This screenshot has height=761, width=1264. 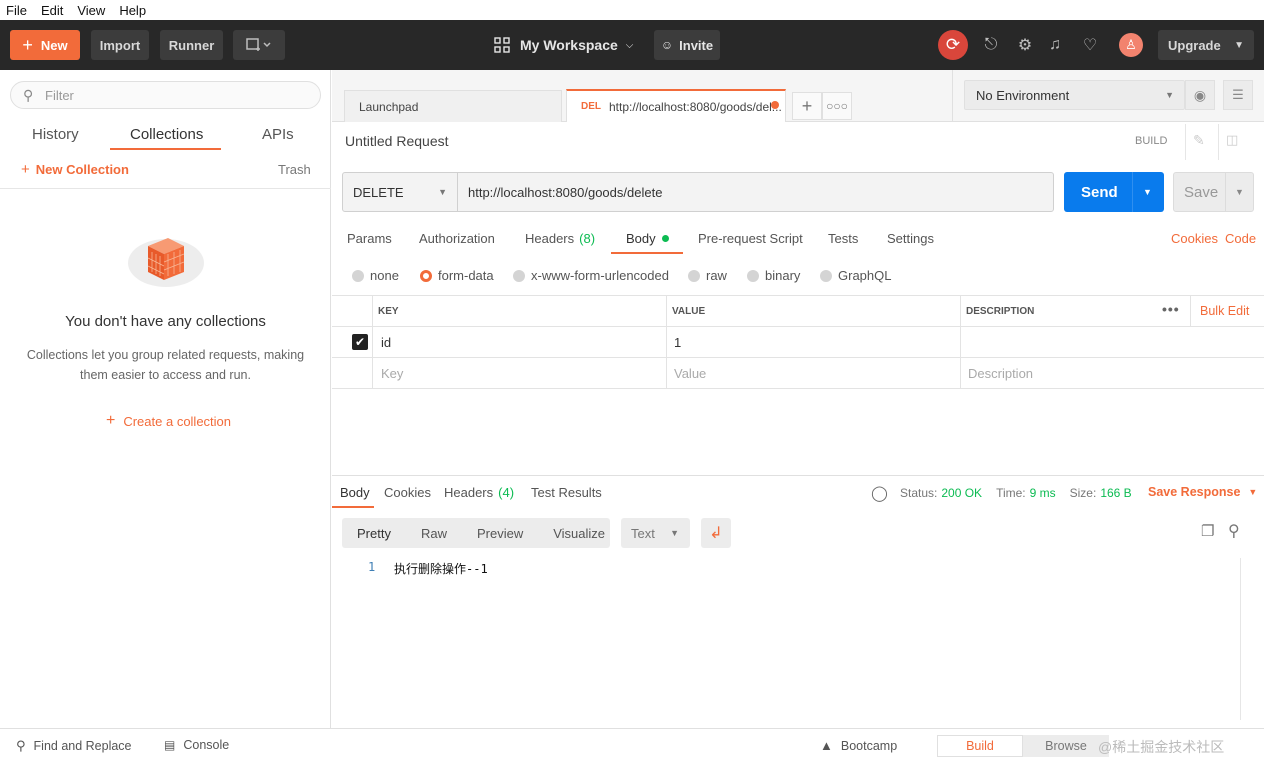 I want to click on tab-params: Params, so click(x=369, y=238).